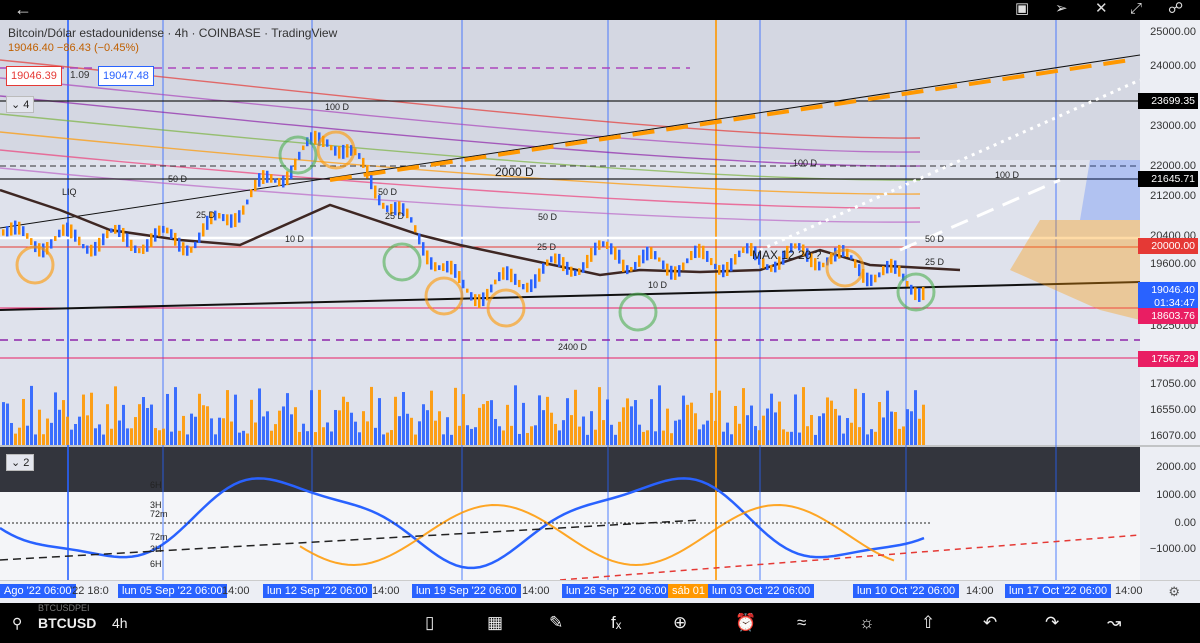 This screenshot has height=643, width=1200. Describe the element at coordinates (1168, 359) in the screenshot. I see `price-tag: 17567.29` at that location.